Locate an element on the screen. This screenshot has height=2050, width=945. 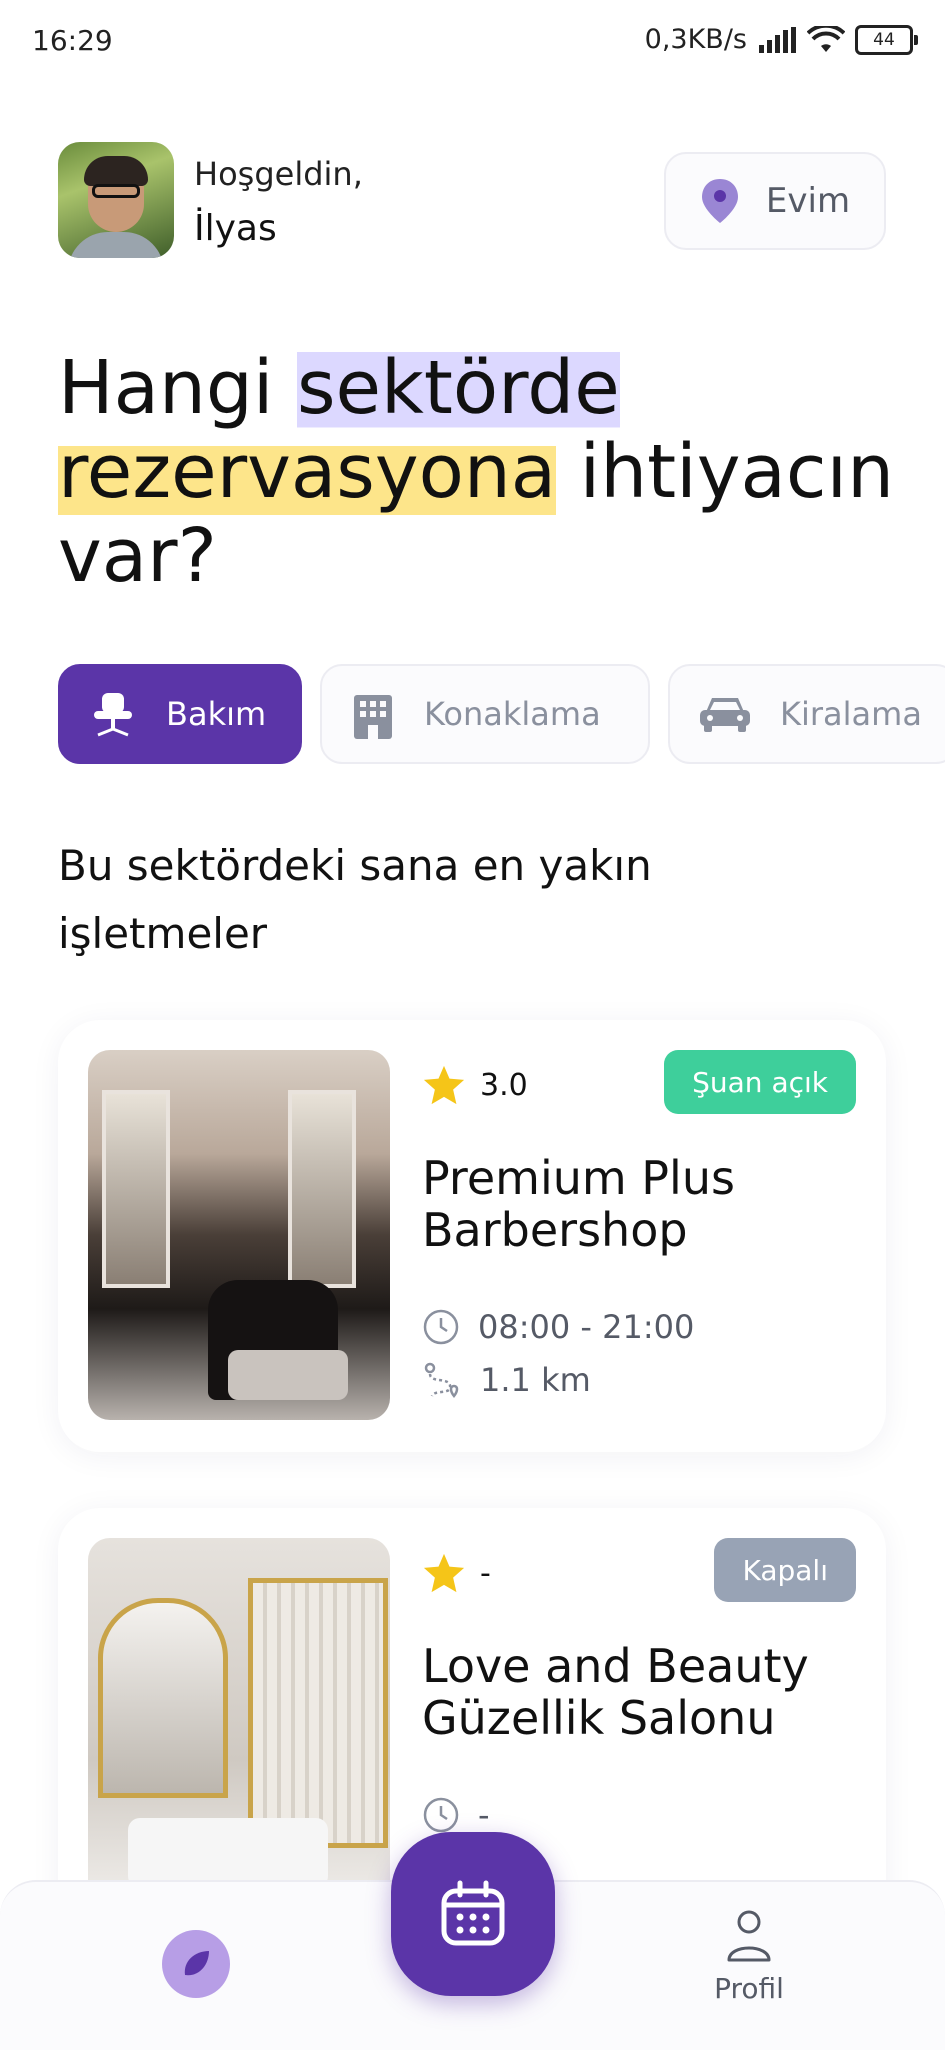
business-hours: 08:00 - 21:00 is located at coordinates (558, 1327).